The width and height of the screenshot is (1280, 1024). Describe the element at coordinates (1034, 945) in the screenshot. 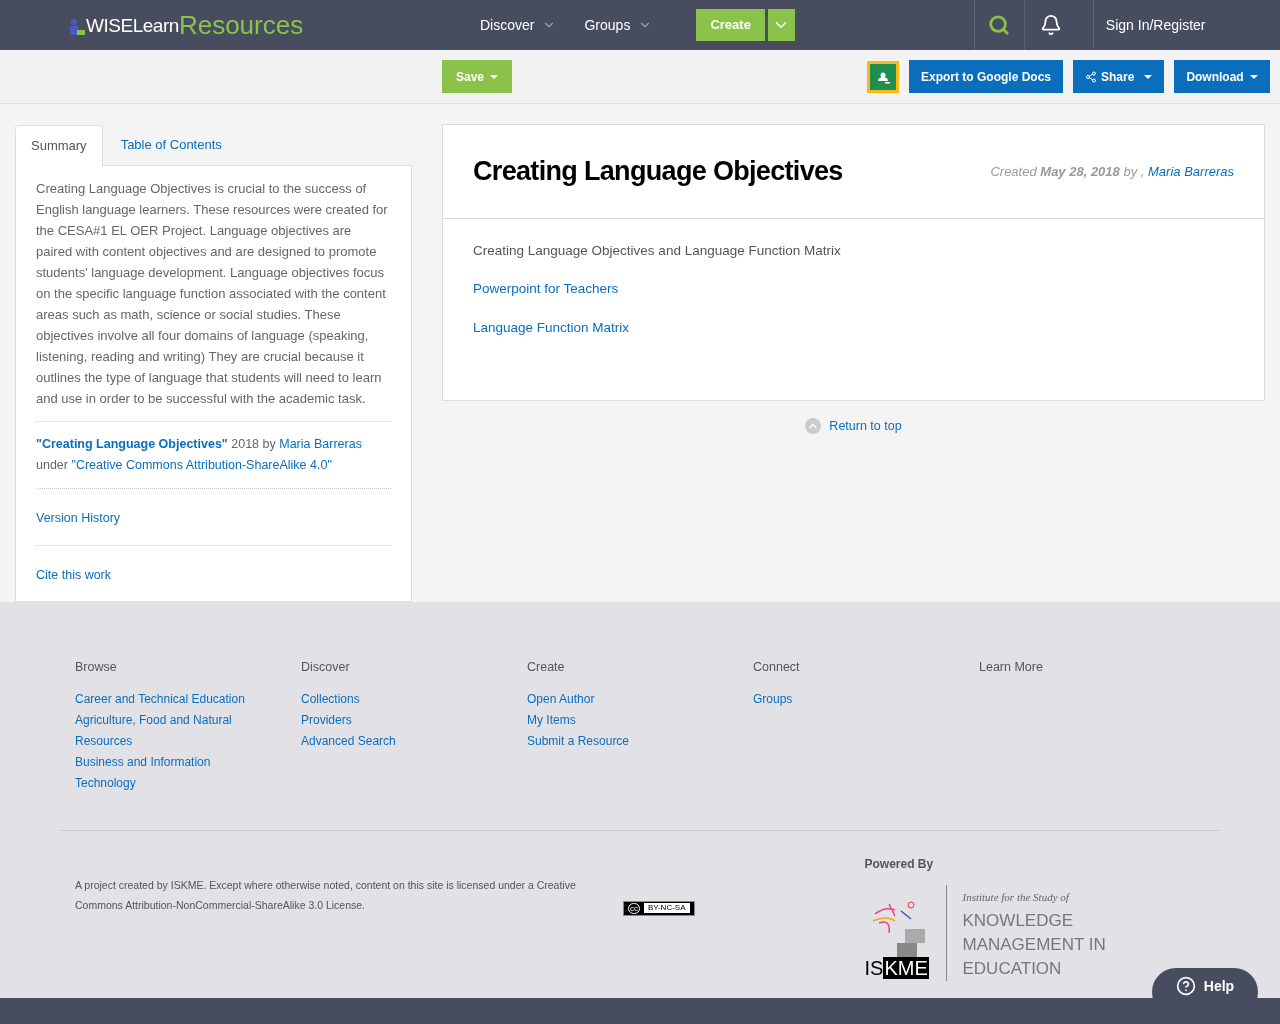

I see `institute-name: KNOWLEDGE MANAGEMENT IN EDUCATION` at that location.